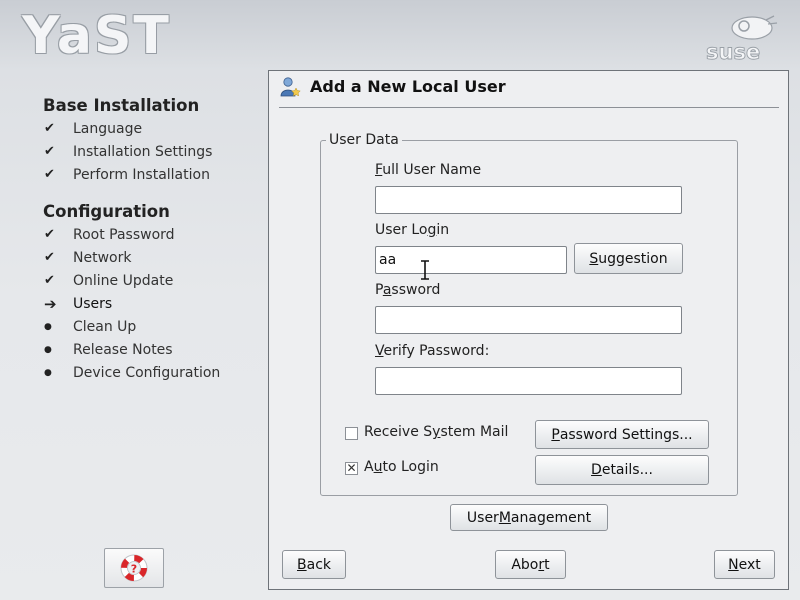 This screenshot has height=600, width=800. Describe the element at coordinates (416, 290) in the screenshot. I see `password-label-end: ssword` at that location.